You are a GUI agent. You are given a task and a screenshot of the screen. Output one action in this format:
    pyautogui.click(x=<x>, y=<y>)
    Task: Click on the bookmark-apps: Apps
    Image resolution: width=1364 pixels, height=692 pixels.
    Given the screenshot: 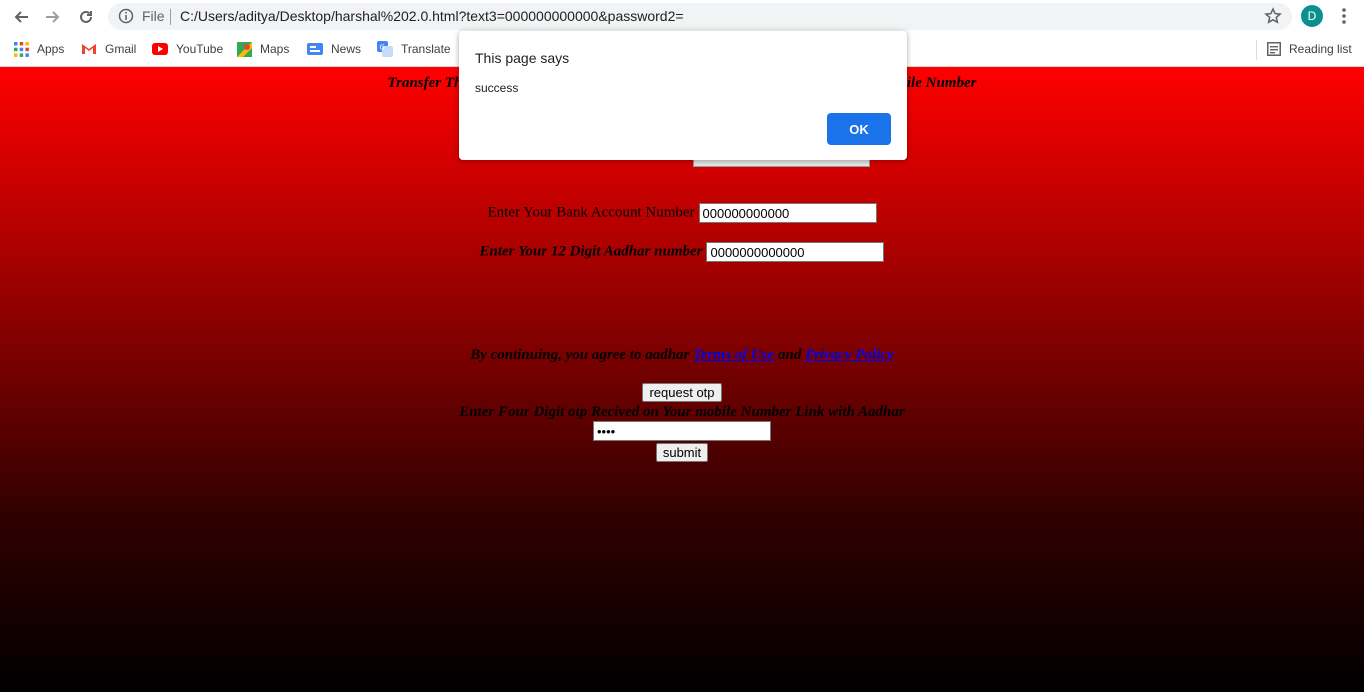 What is the action you would take?
    pyautogui.click(x=39, y=49)
    